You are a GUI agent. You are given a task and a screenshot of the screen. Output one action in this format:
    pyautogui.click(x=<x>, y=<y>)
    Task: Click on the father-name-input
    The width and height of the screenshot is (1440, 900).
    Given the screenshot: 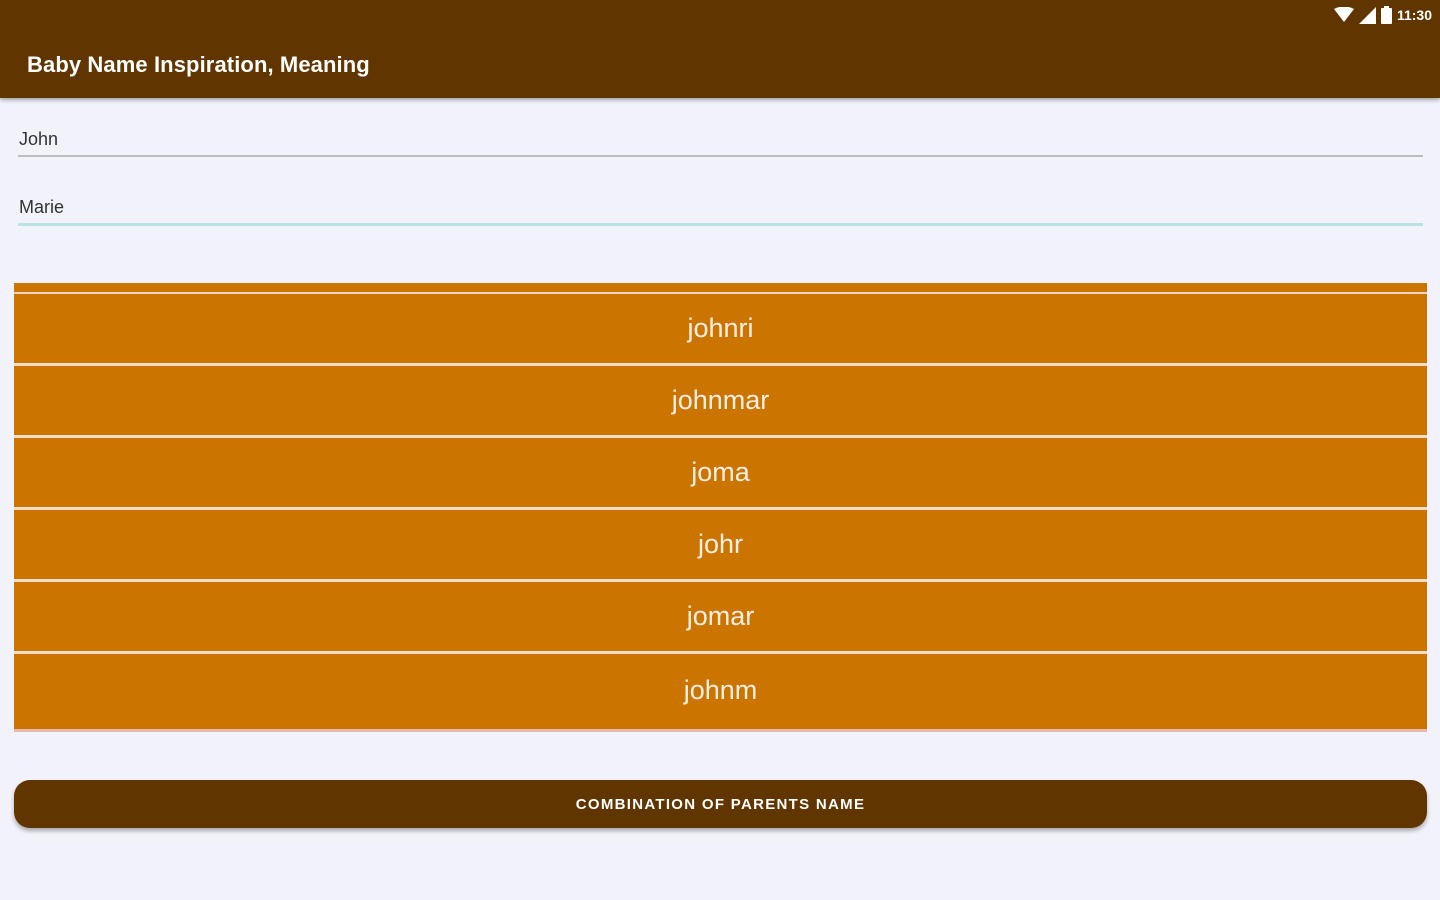 What is the action you would take?
    pyautogui.click(x=720, y=134)
    